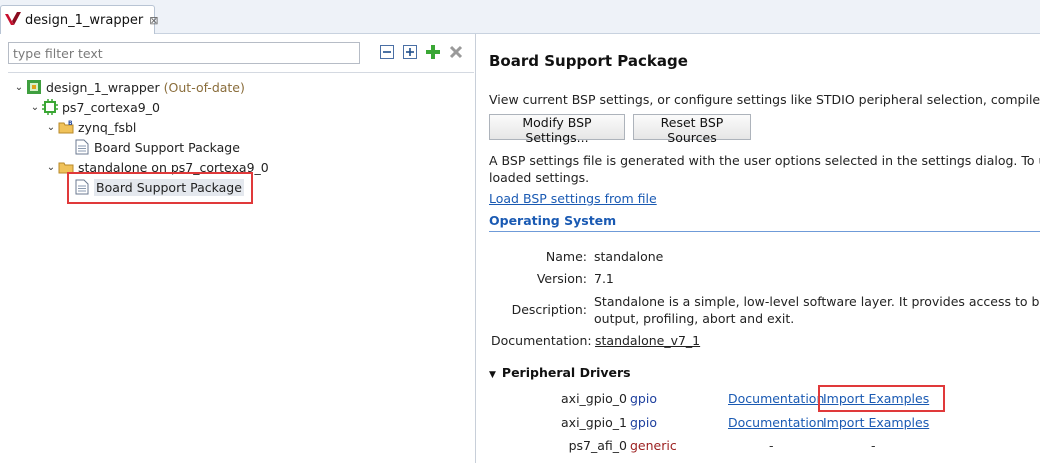 Image resolution: width=1040 pixels, height=463 pixels. What do you see at coordinates (167, 147) in the screenshot?
I see `tree-item-label: Board Support Package` at bounding box center [167, 147].